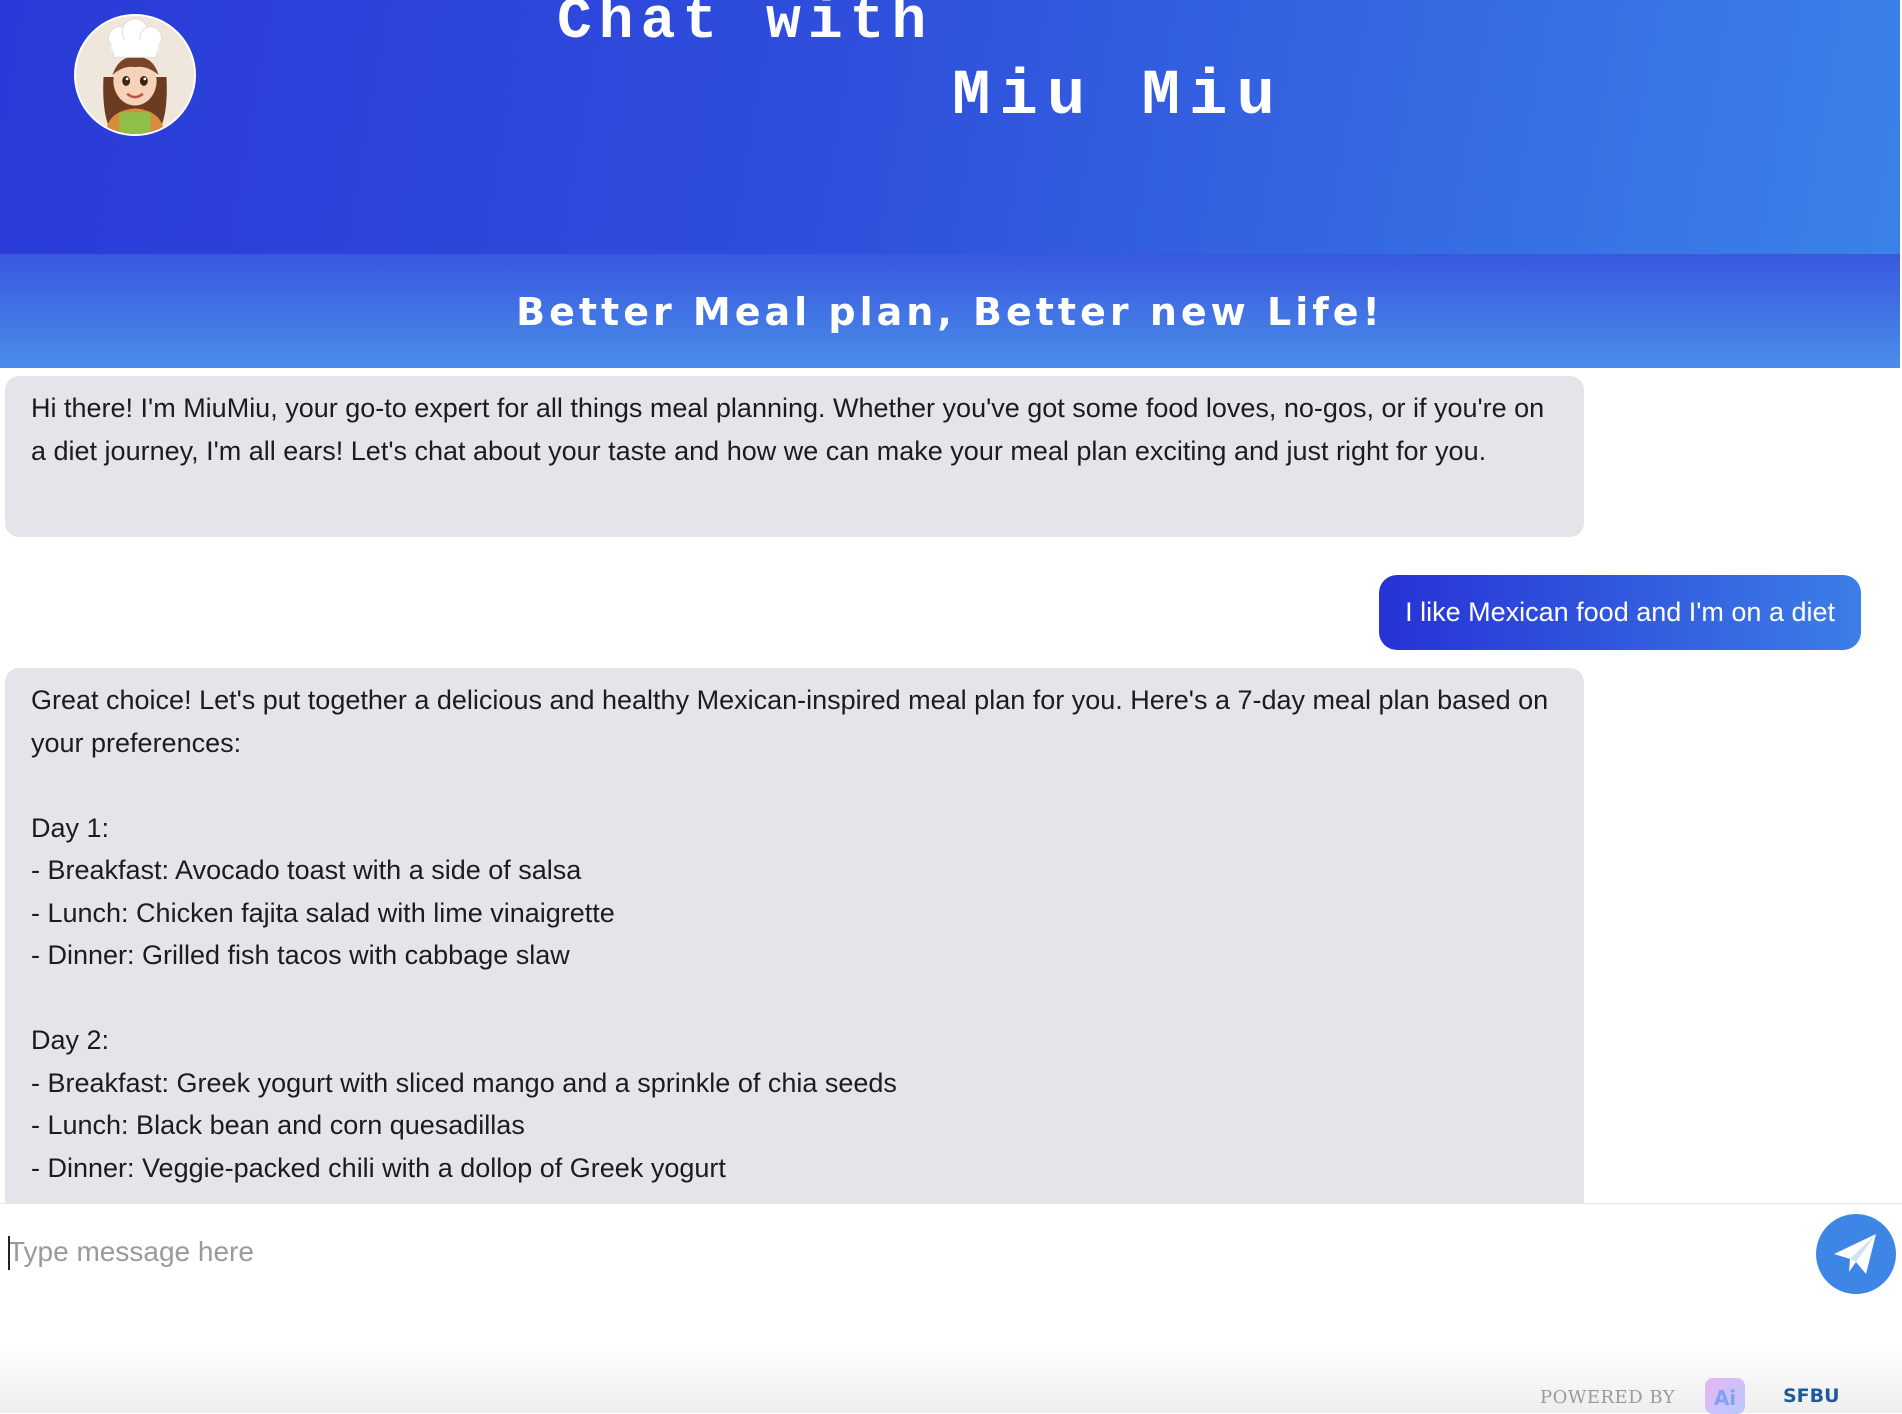  I want to click on page-title-line2: Miu Miu, so click(1118, 97).